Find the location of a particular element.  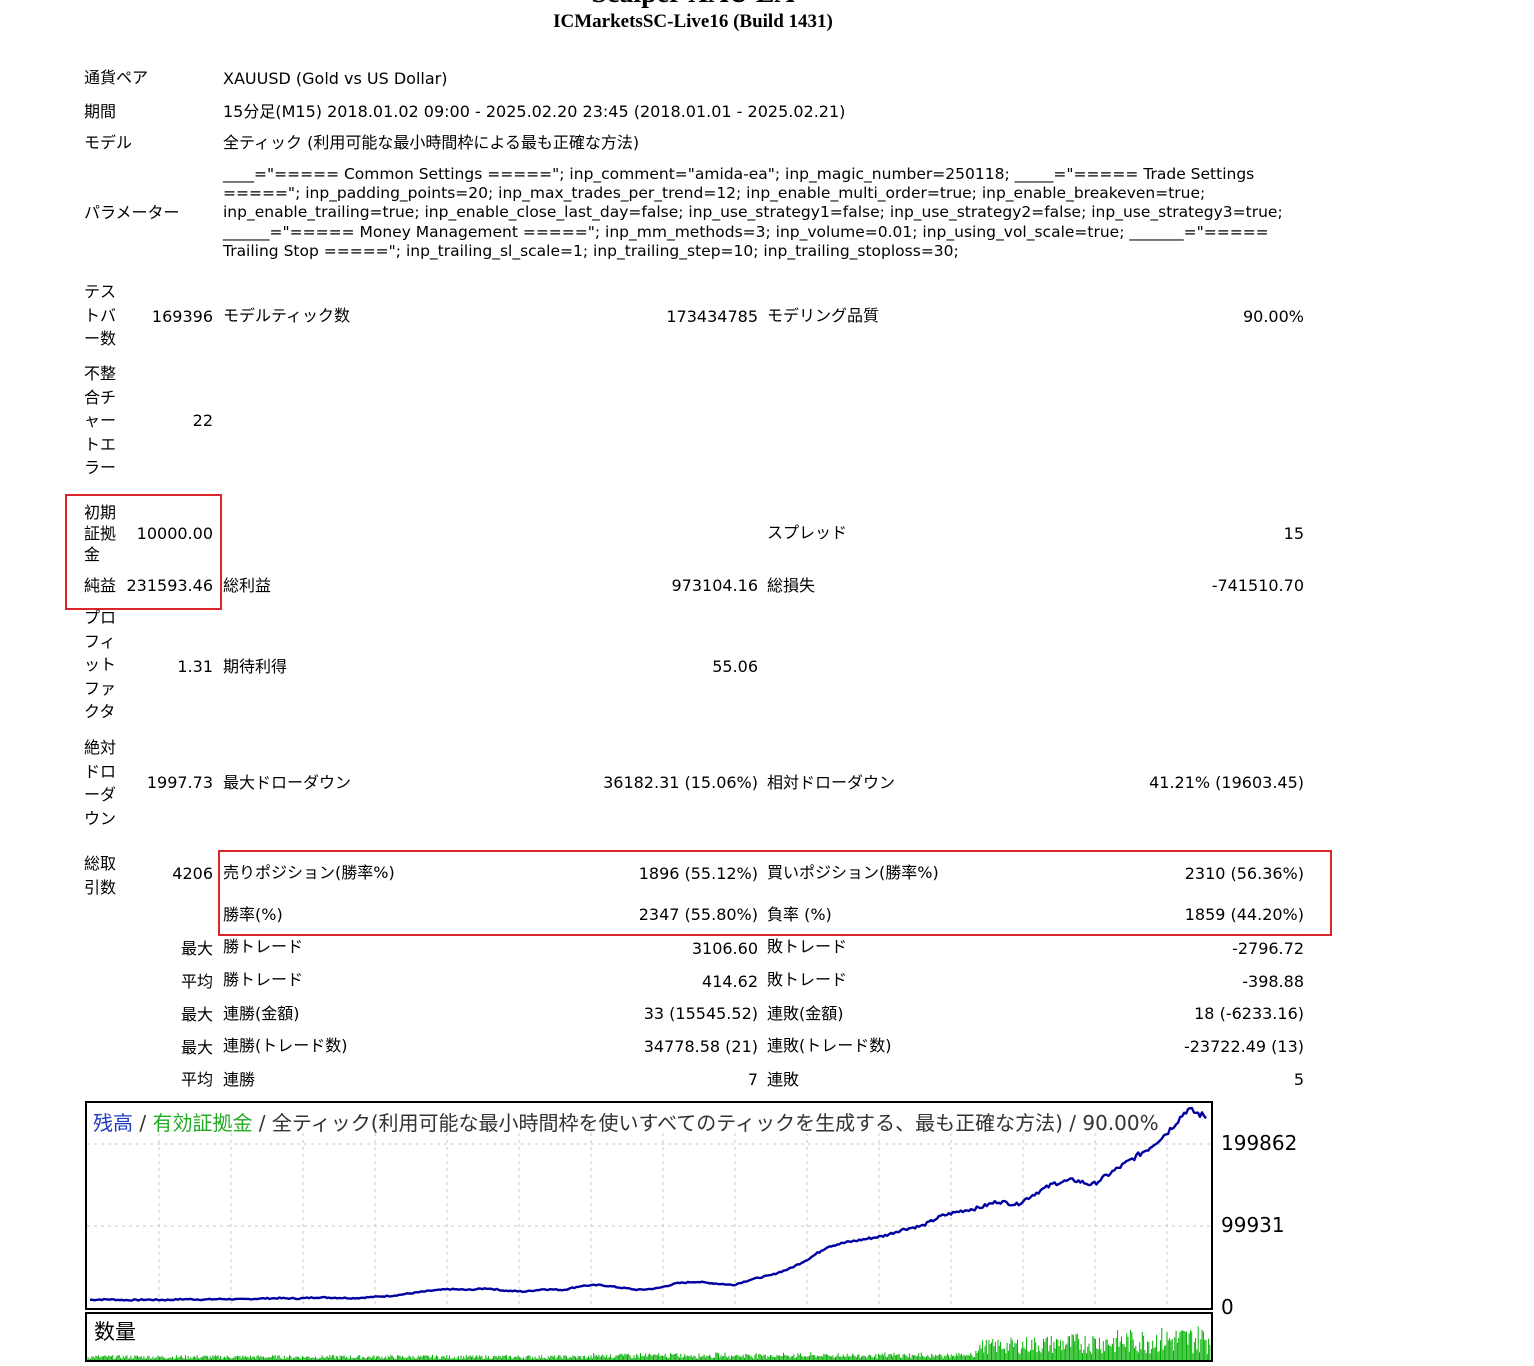

deposit-net-highlight is located at coordinates (143, 552).